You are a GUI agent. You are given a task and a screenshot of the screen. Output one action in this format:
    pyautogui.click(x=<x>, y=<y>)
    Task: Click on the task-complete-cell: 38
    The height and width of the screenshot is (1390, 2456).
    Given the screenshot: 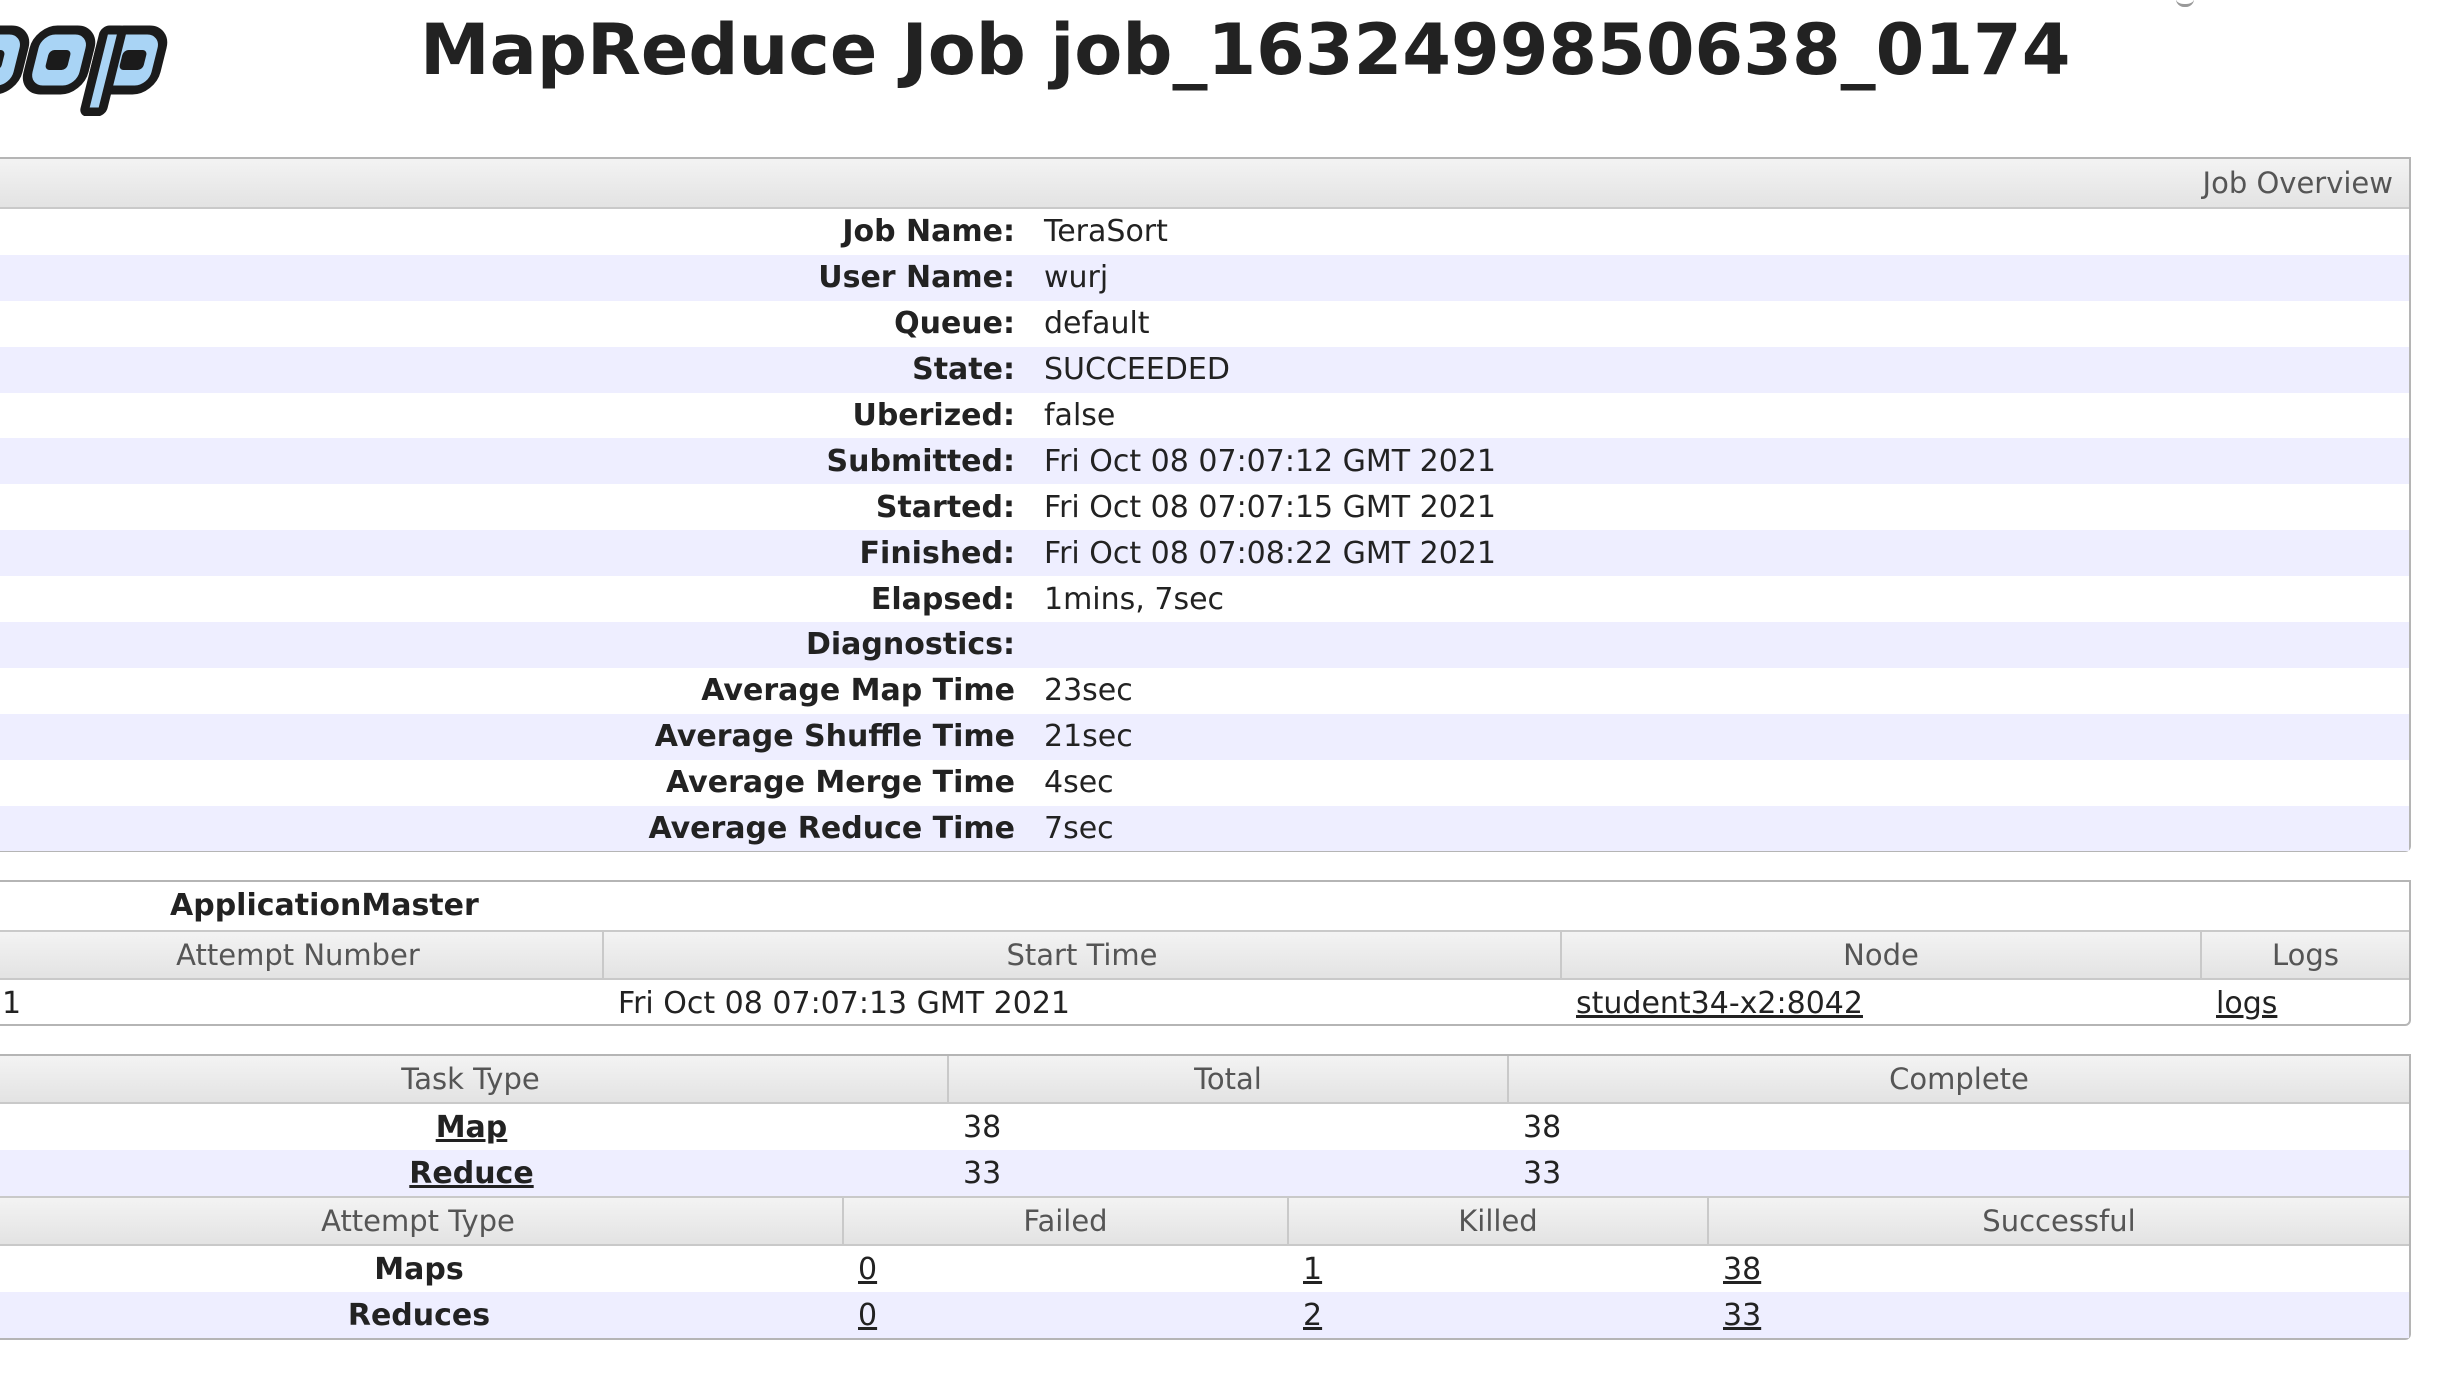 What is the action you would take?
    pyautogui.click(x=1542, y=1127)
    